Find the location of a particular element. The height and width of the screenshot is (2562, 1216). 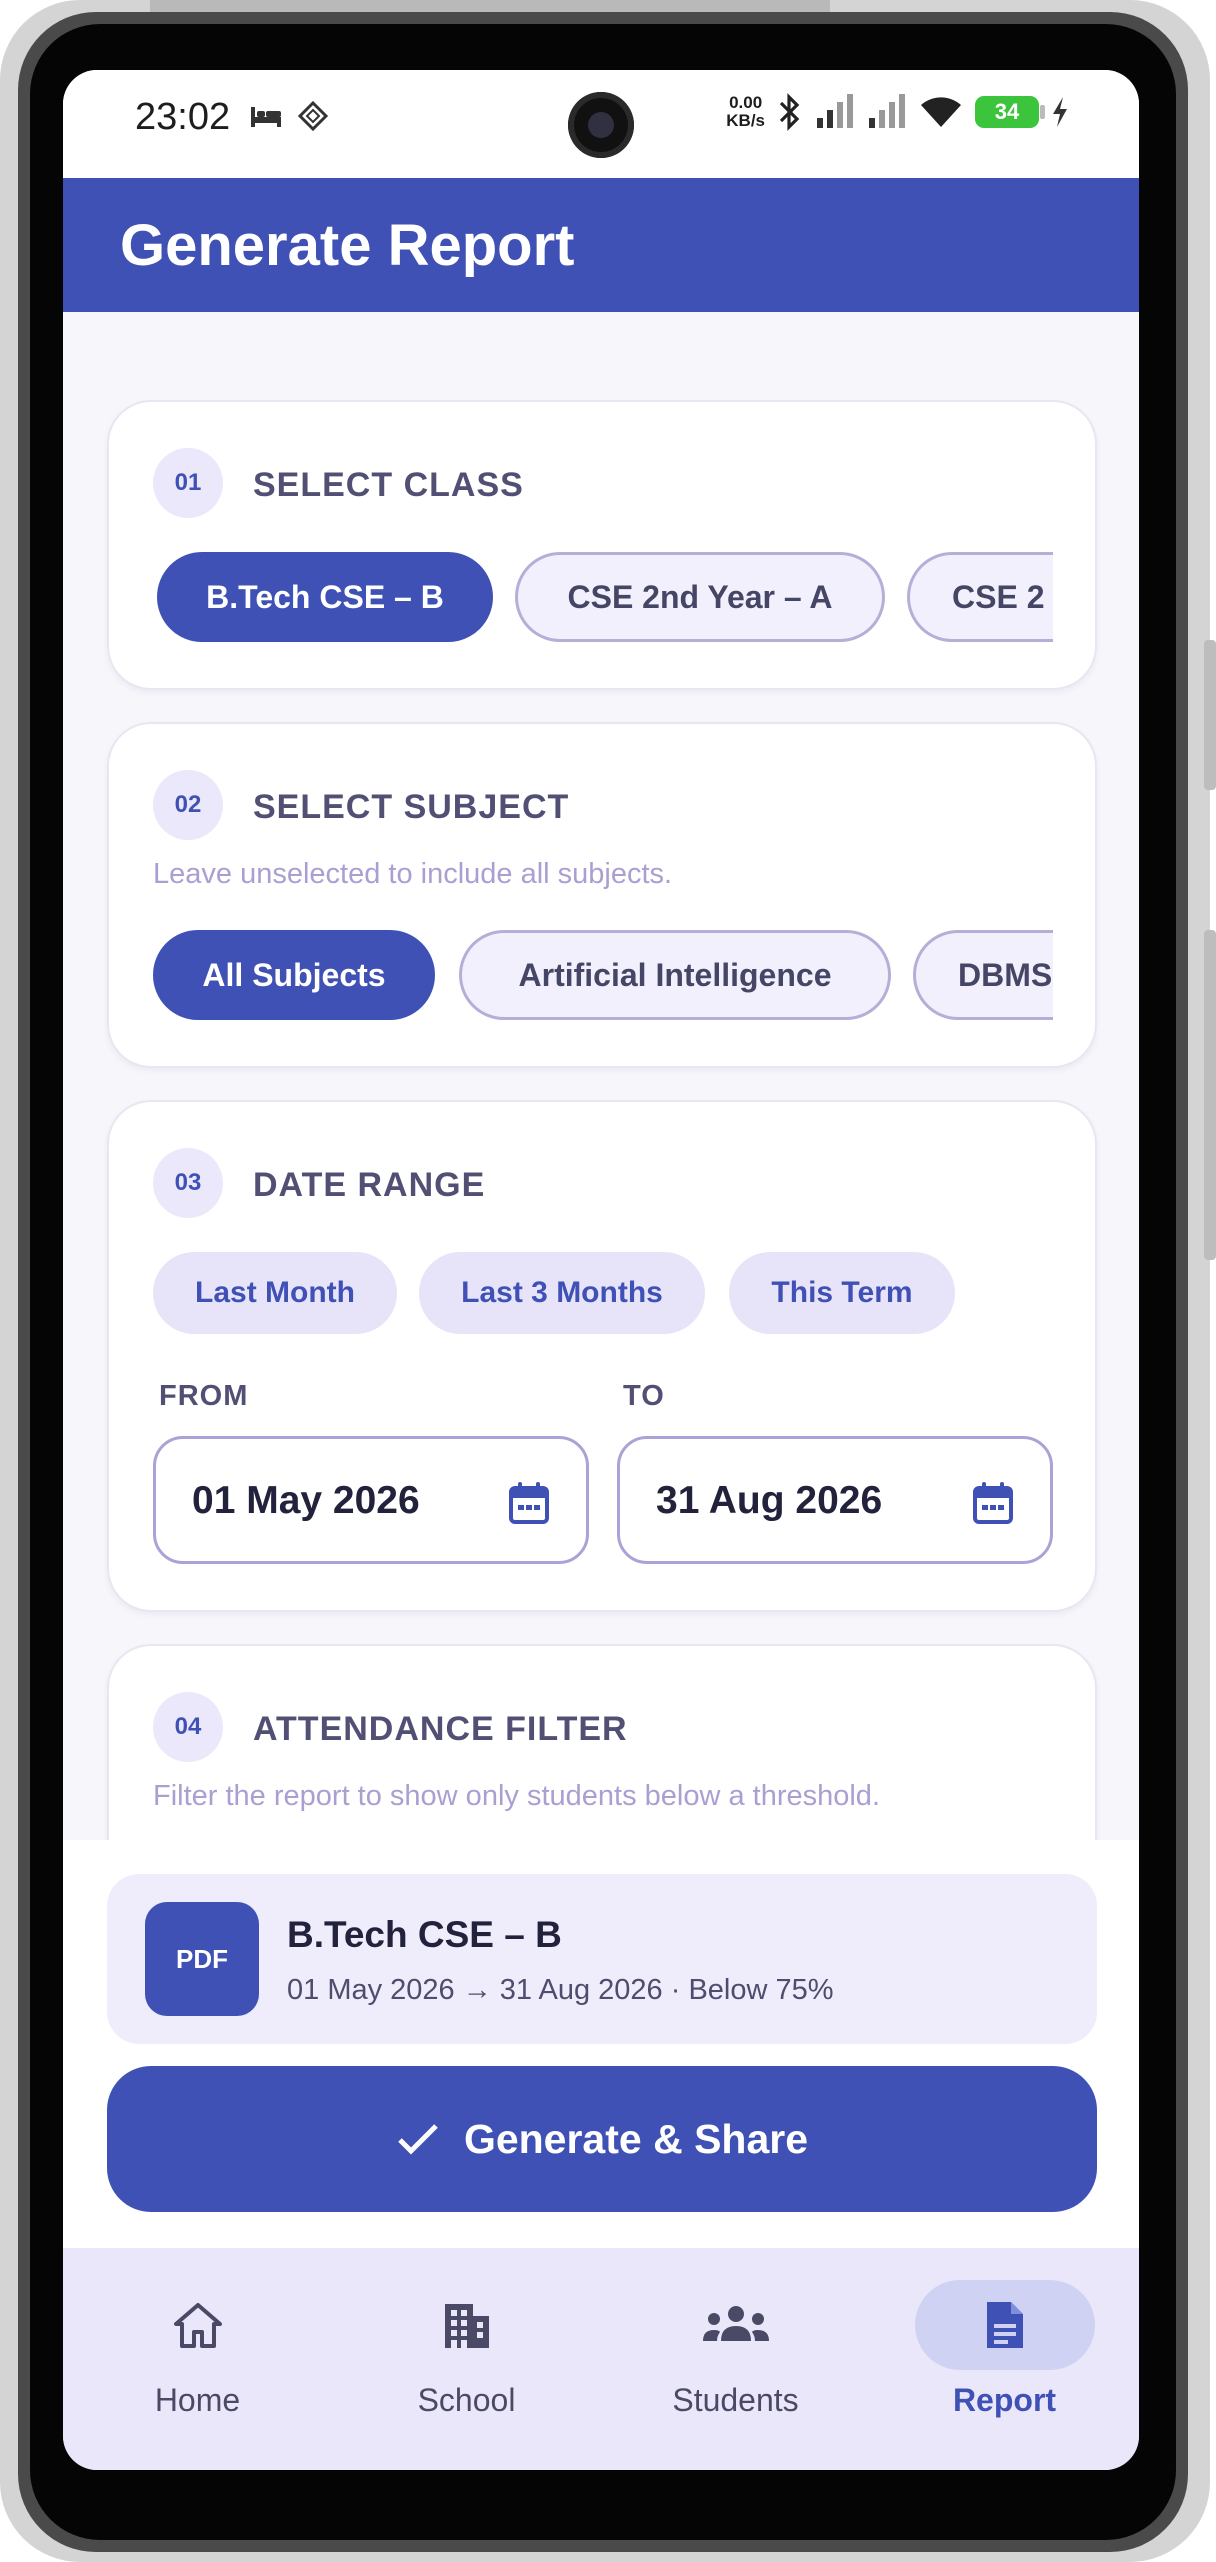

preset-last-month: Last Month is located at coordinates (275, 1293).